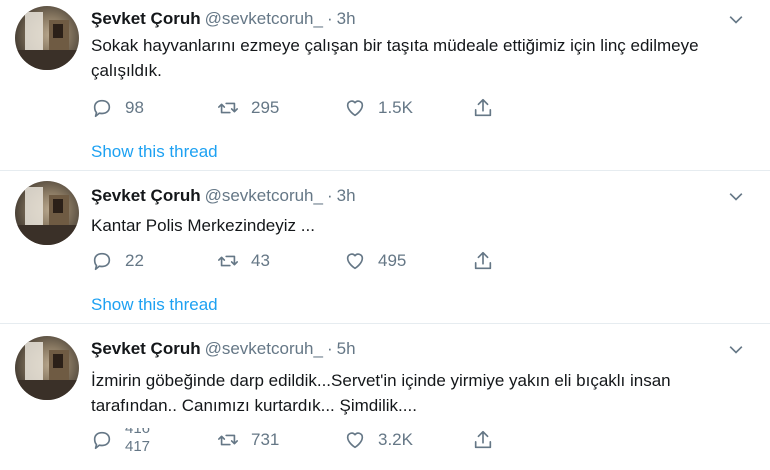 This screenshot has height=470, width=770. Describe the element at coordinates (134, 107) in the screenshot. I see `reply-count: 98` at that location.